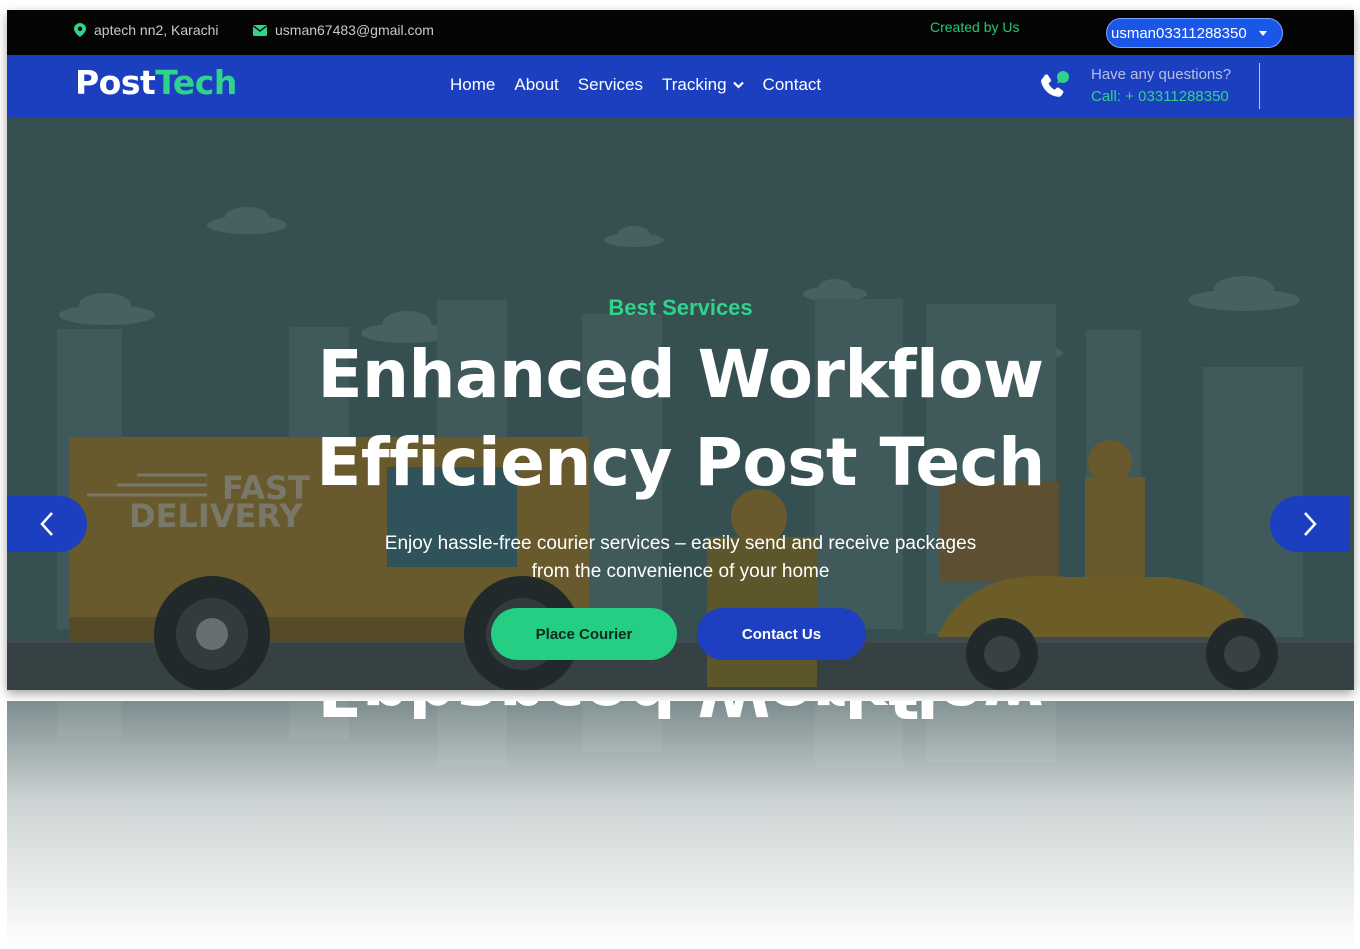 The image size is (1360, 949). What do you see at coordinates (792, 85) in the screenshot?
I see `nav-contact: Contact` at bounding box center [792, 85].